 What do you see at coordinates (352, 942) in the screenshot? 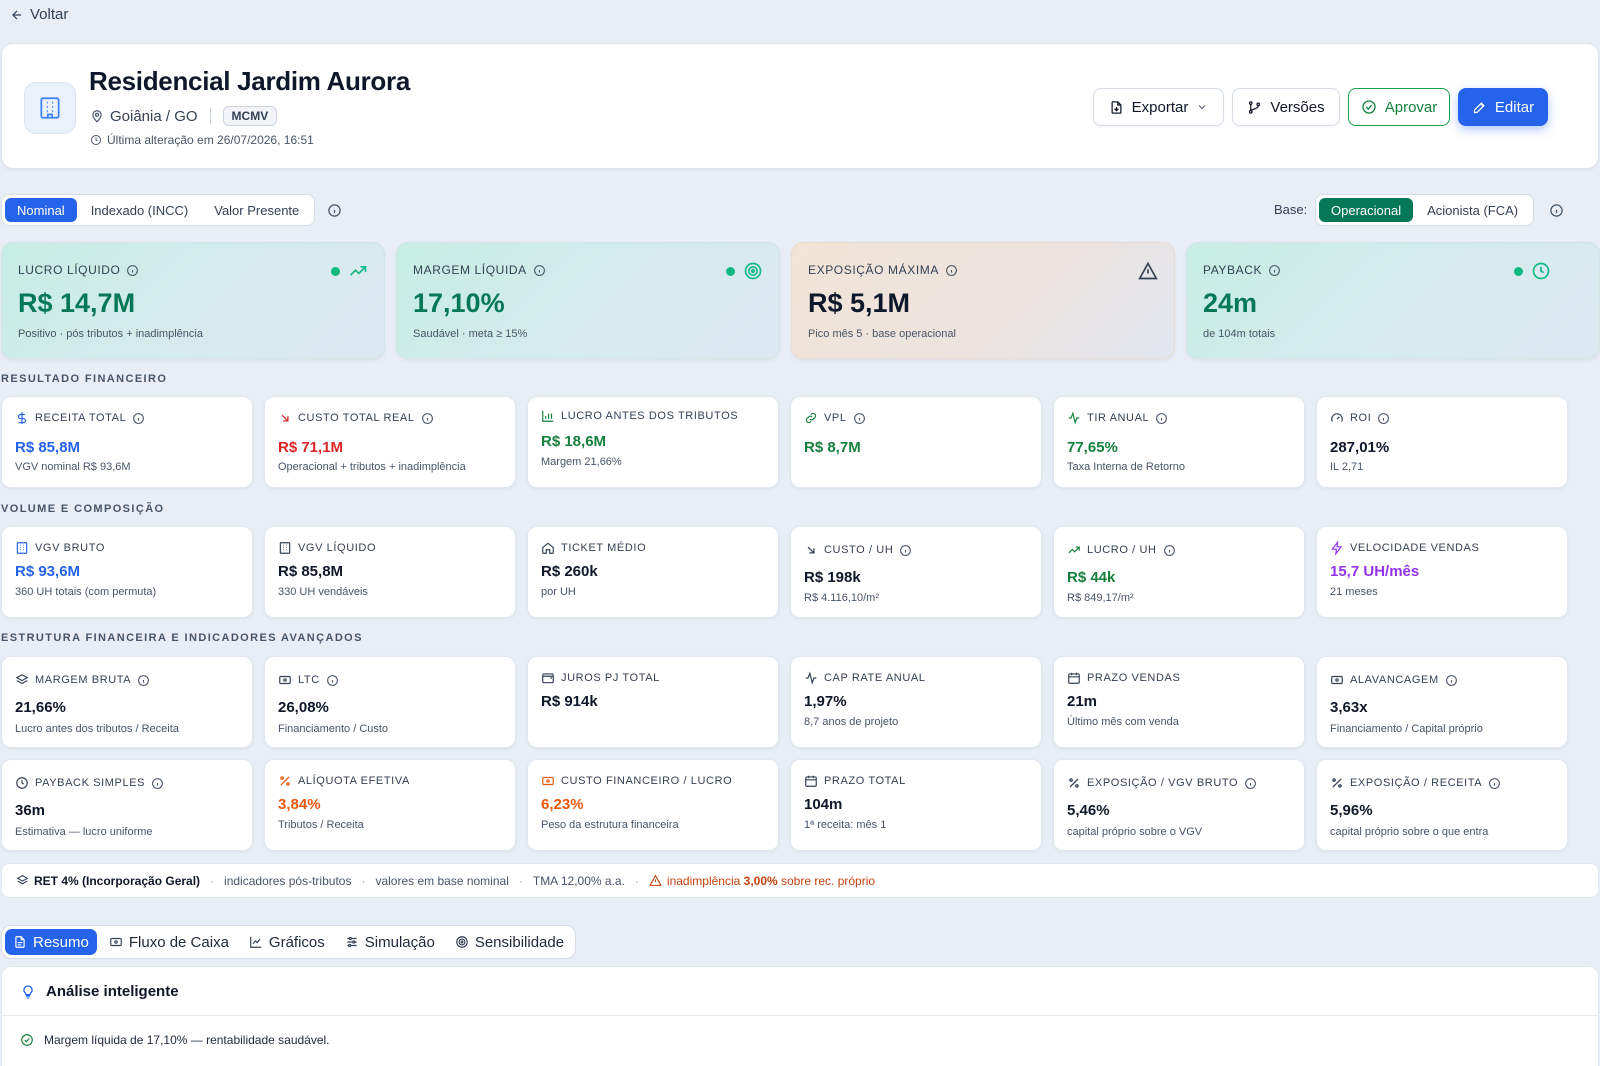
I see `sliders-icon` at bounding box center [352, 942].